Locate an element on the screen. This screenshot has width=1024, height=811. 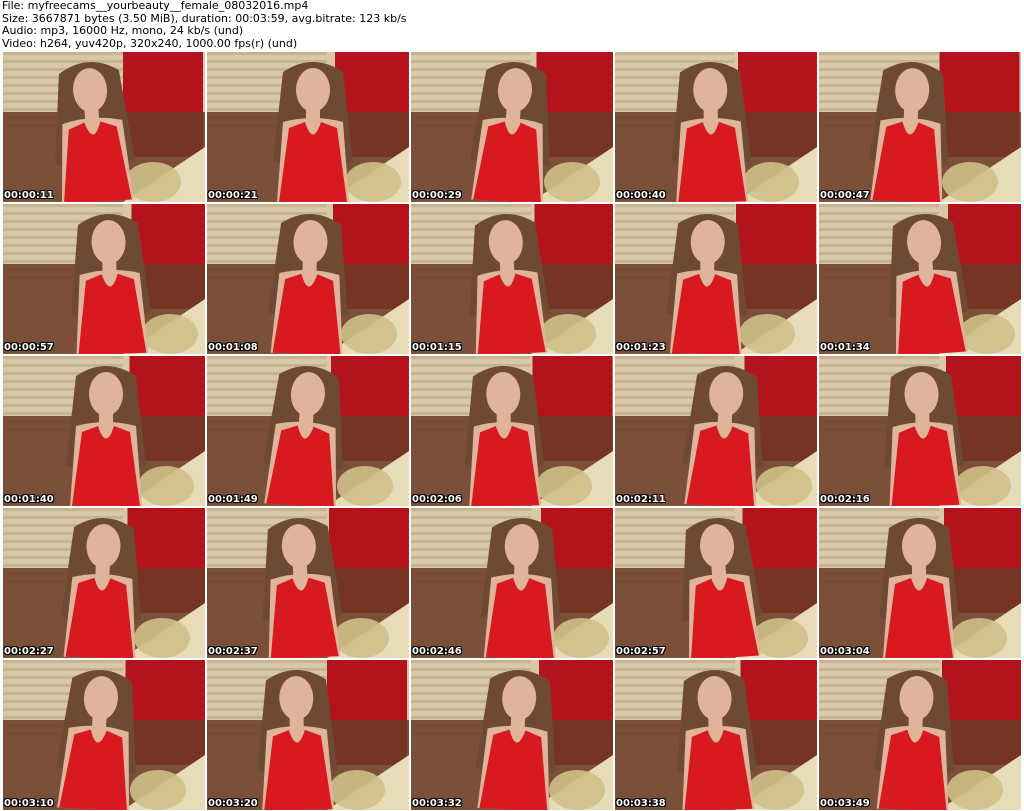
video-thumbnail: 00:01:40 is located at coordinates (104, 431).